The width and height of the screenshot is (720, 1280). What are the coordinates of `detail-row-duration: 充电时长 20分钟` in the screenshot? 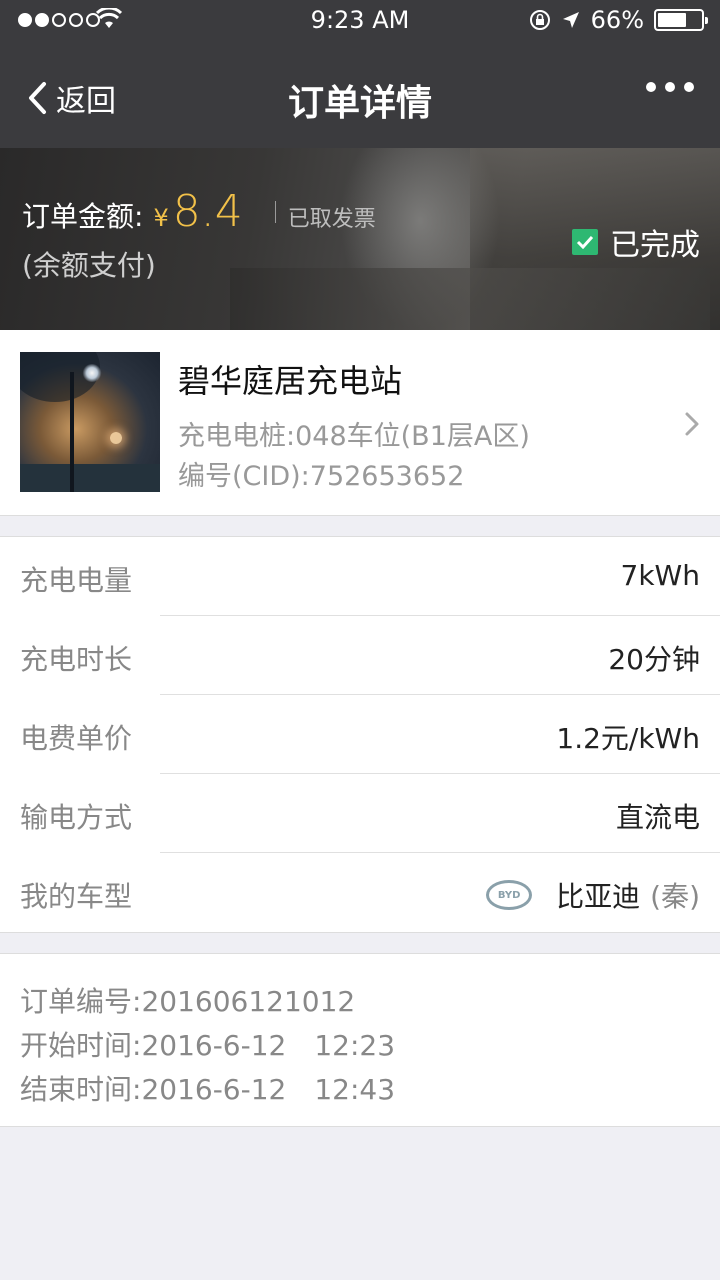 It's located at (360, 655).